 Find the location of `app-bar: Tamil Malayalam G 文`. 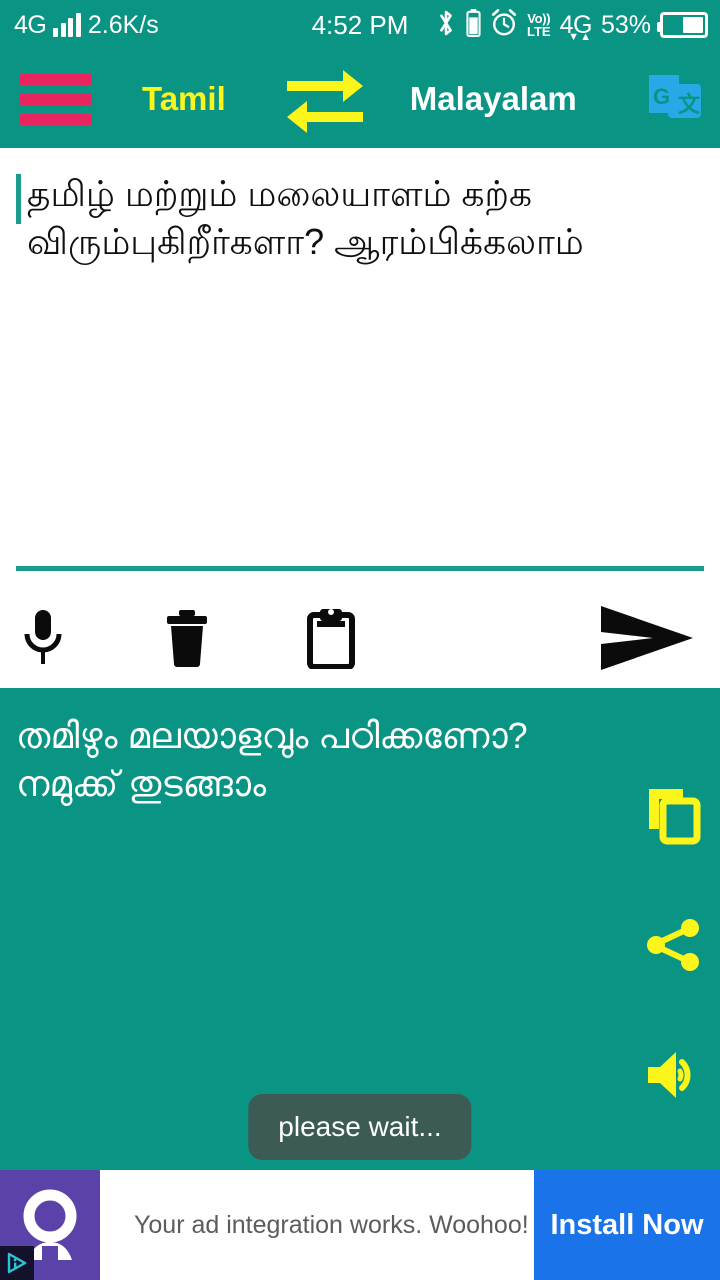

app-bar: Tamil Malayalam G 文 is located at coordinates (360, 99).